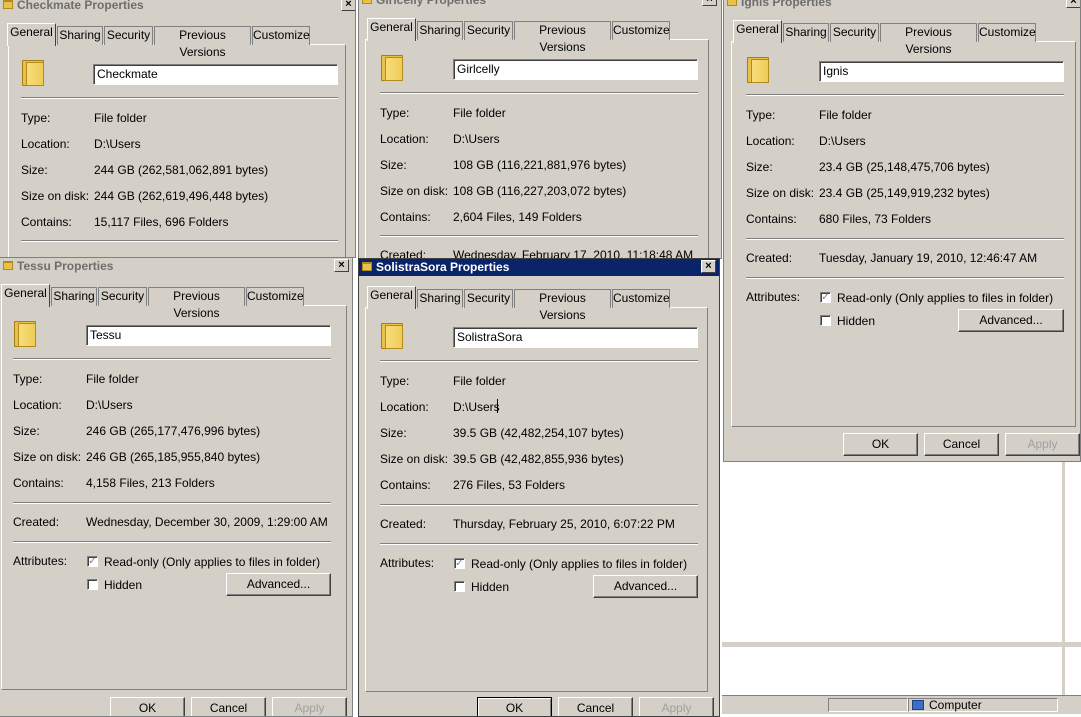  I want to click on type-value: File folder, so click(479, 113).